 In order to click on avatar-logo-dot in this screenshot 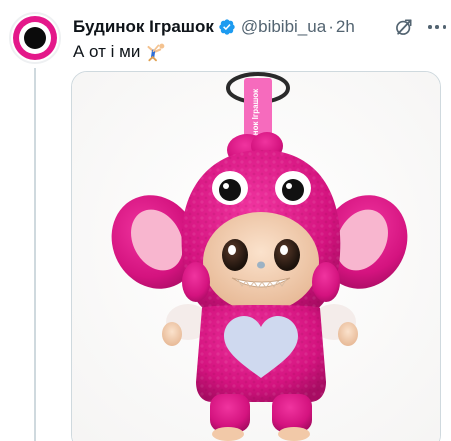, I will do `click(35, 38)`.